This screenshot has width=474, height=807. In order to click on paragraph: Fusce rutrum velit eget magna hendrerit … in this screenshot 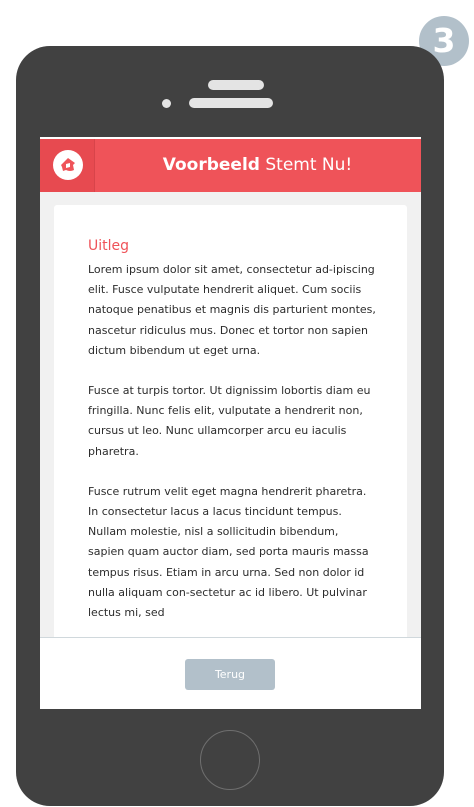, I will do `click(228, 552)`.